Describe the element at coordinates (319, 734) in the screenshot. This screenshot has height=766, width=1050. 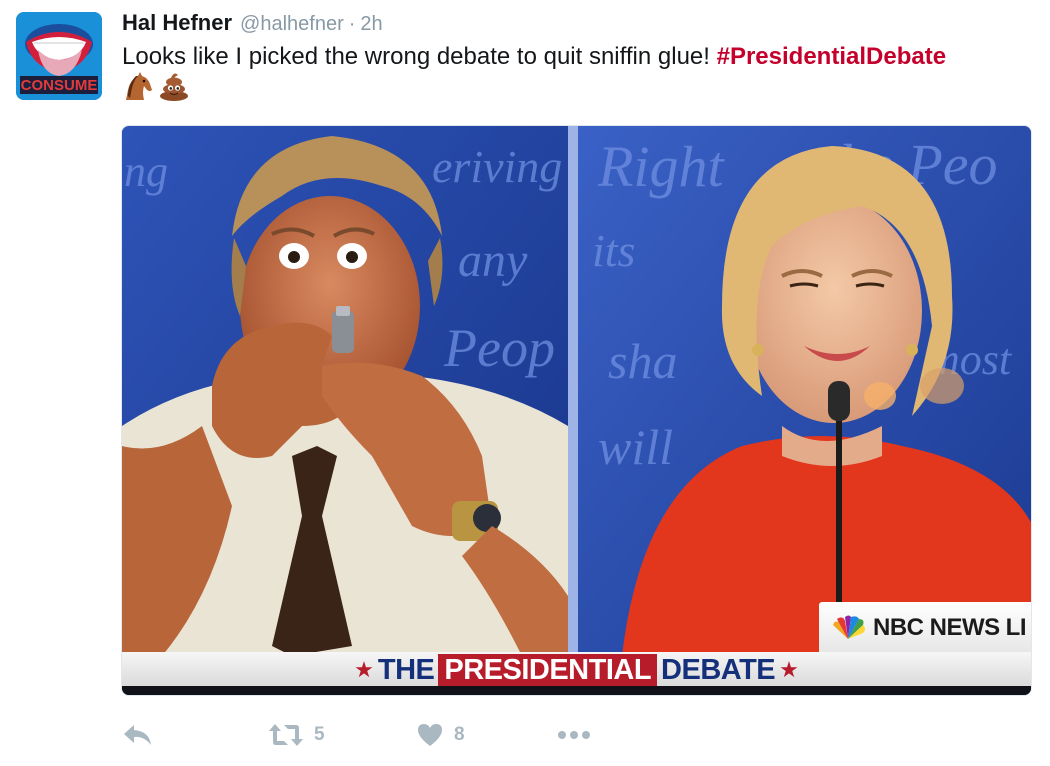
I see `retweet-count: 5` at that location.